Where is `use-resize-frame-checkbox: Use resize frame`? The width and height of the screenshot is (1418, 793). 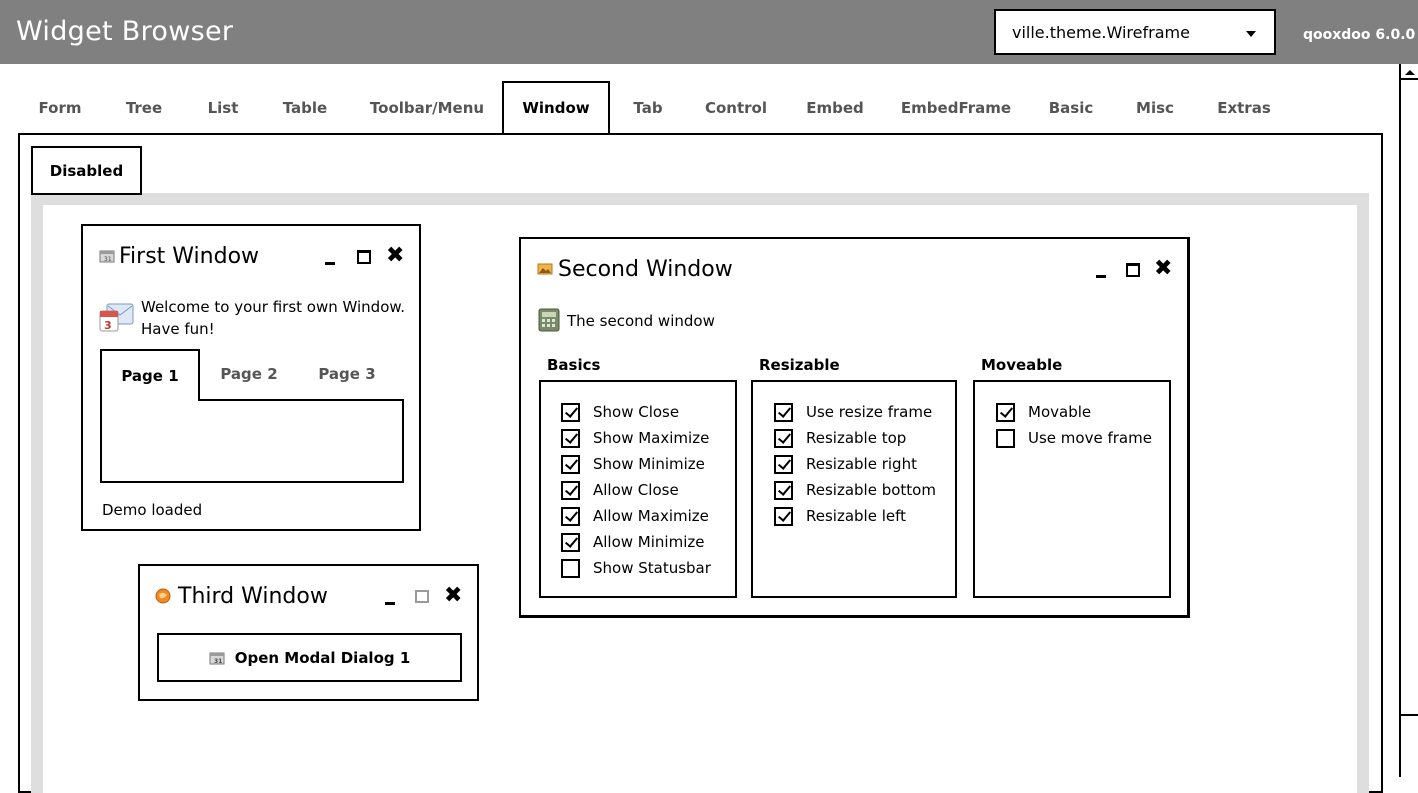
use-resize-frame-checkbox: Use resize frame is located at coordinates (853, 412).